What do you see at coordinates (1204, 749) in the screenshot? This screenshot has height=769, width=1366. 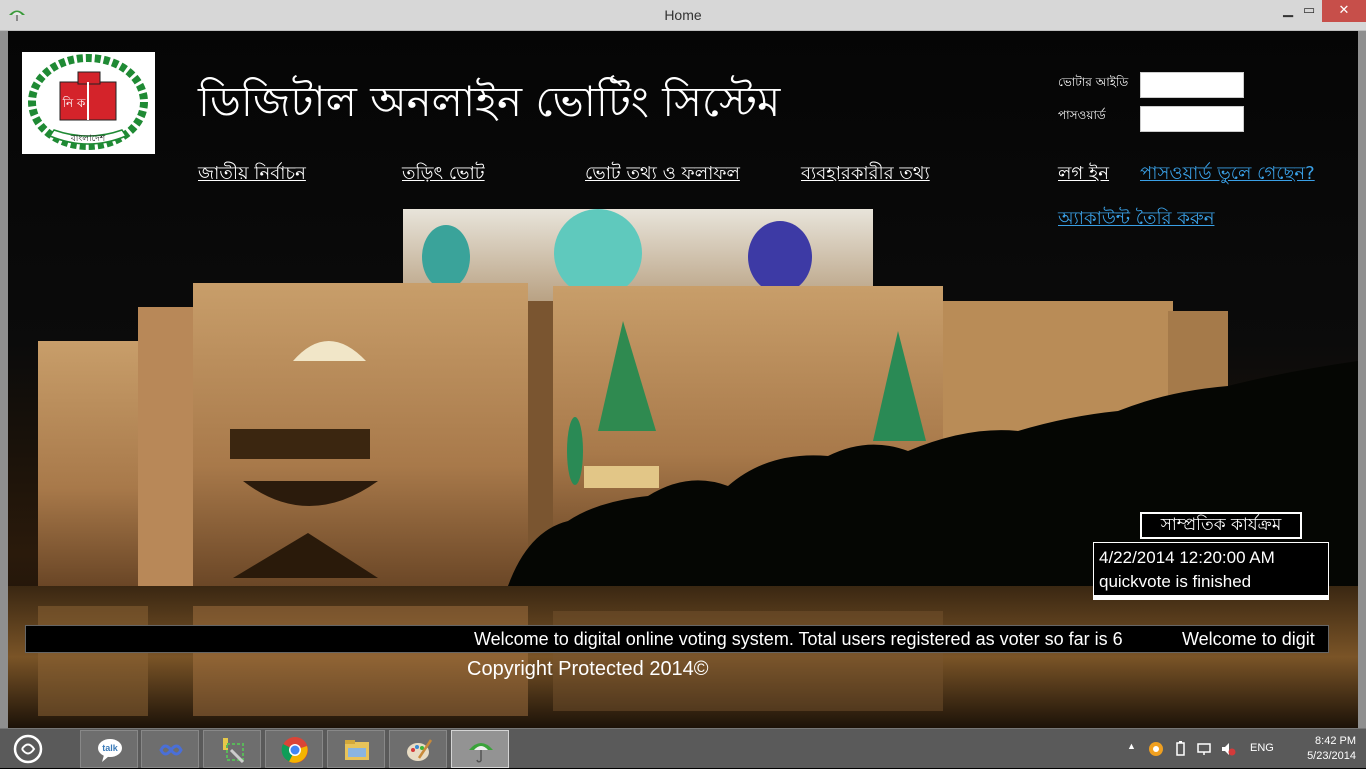 I see `network-icon` at bounding box center [1204, 749].